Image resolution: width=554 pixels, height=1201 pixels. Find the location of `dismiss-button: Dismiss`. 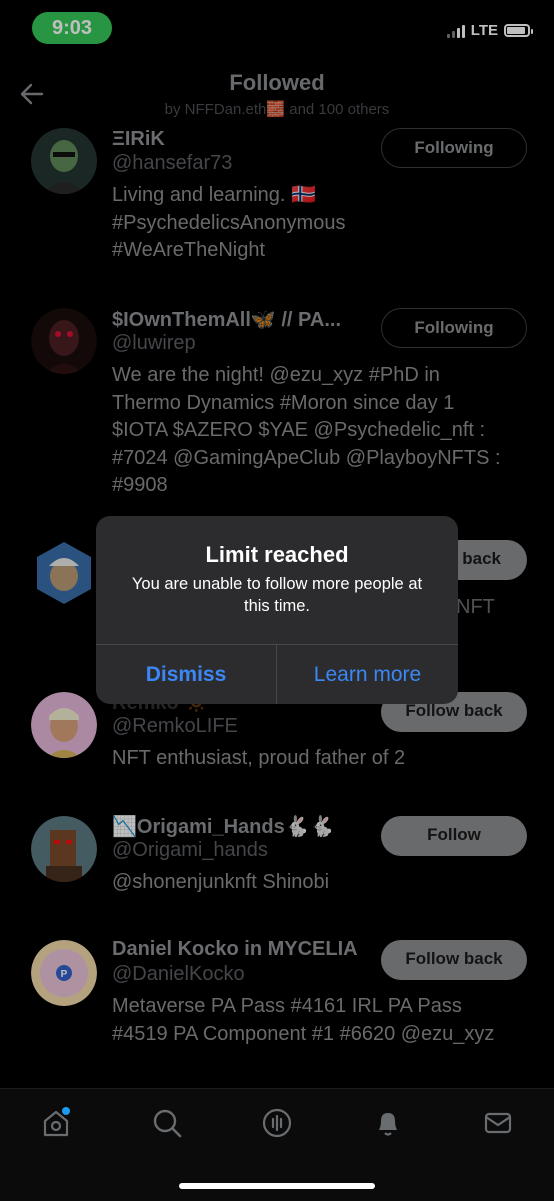

dismiss-button: Dismiss is located at coordinates (186, 674).